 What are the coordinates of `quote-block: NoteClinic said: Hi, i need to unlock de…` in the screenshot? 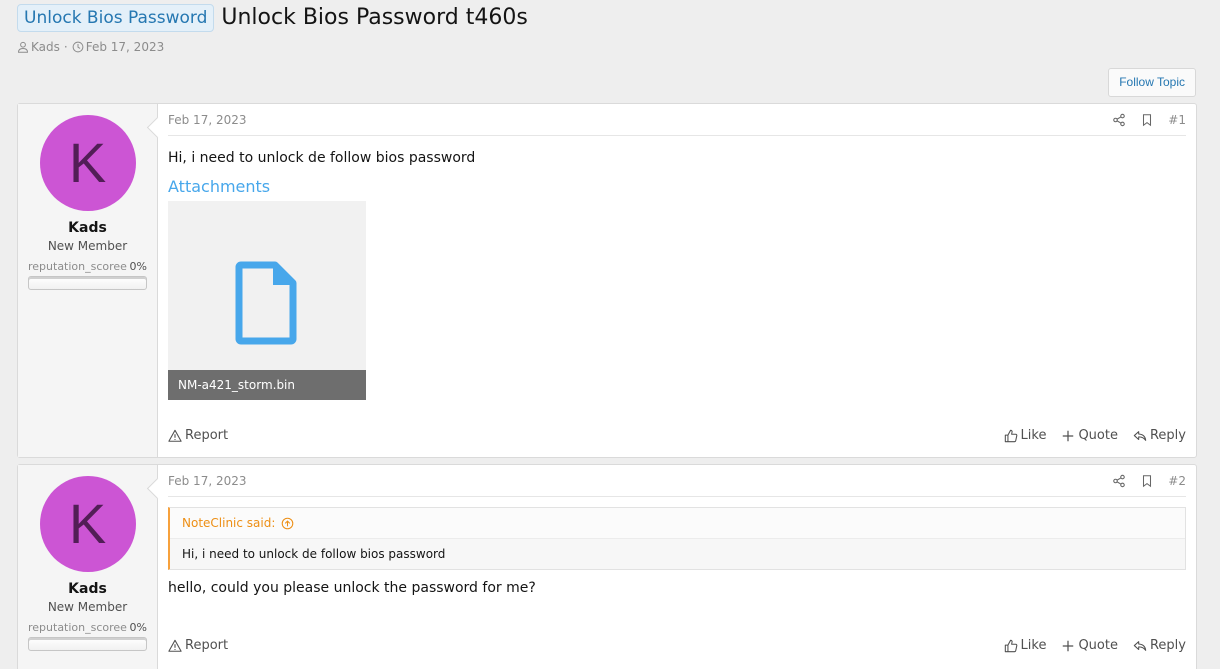 It's located at (677, 538).